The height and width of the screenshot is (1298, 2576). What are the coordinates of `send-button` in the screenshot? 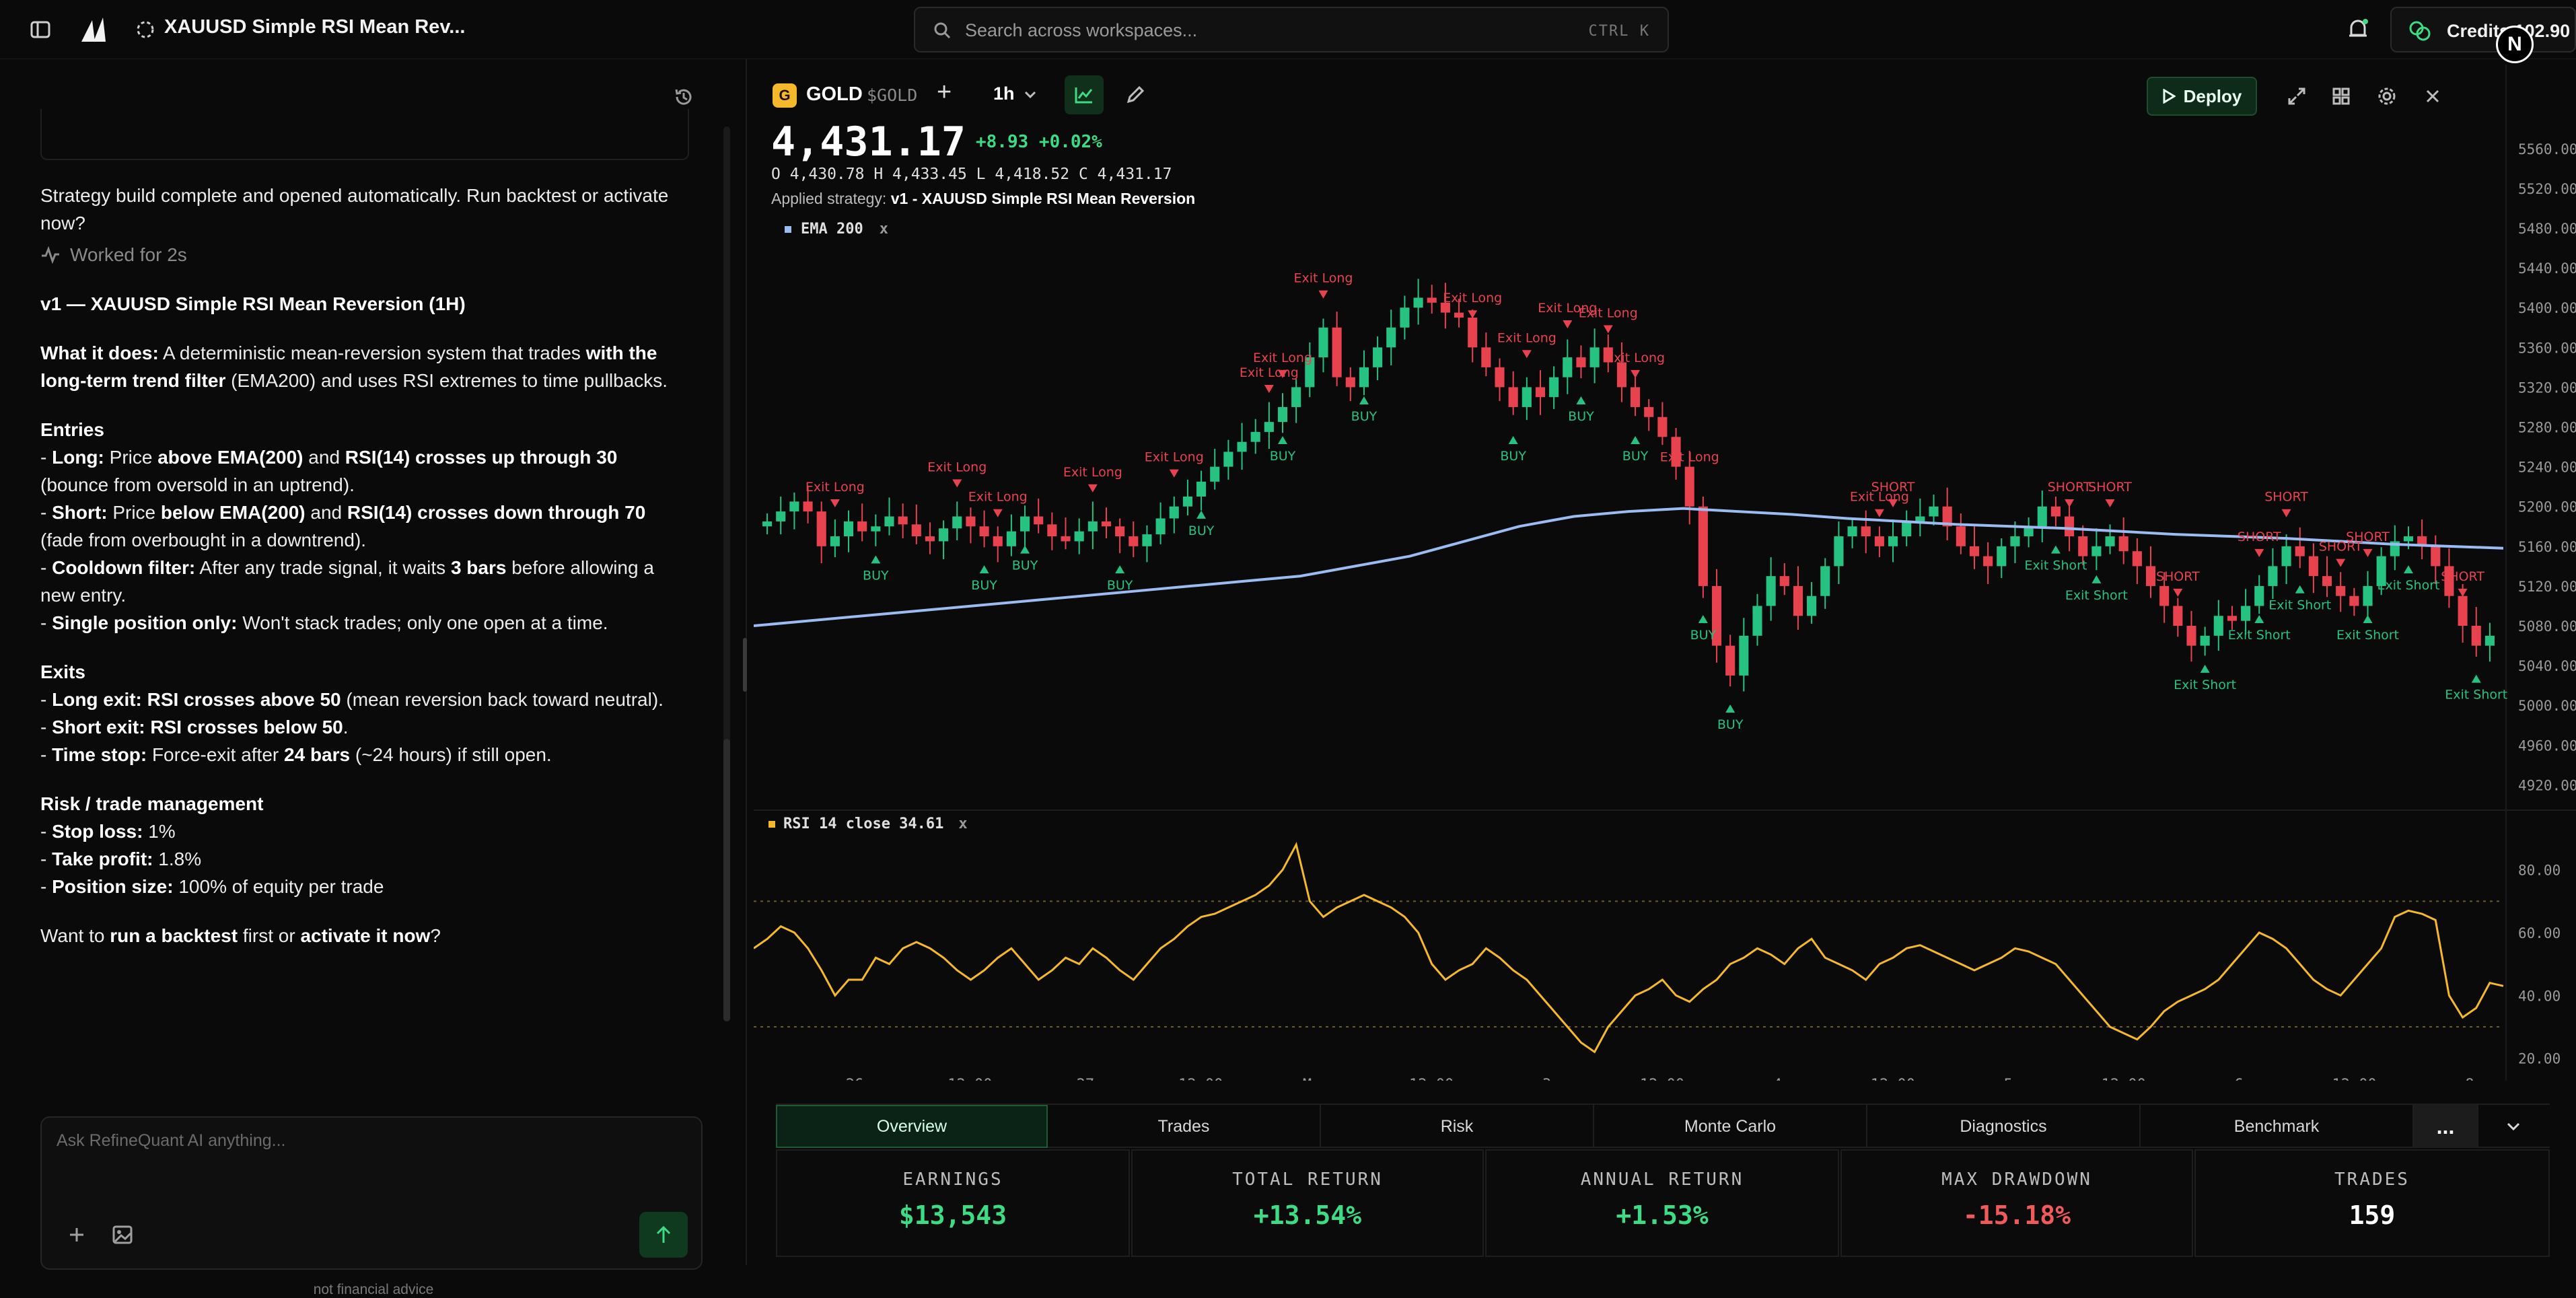 It's located at (663, 1235).